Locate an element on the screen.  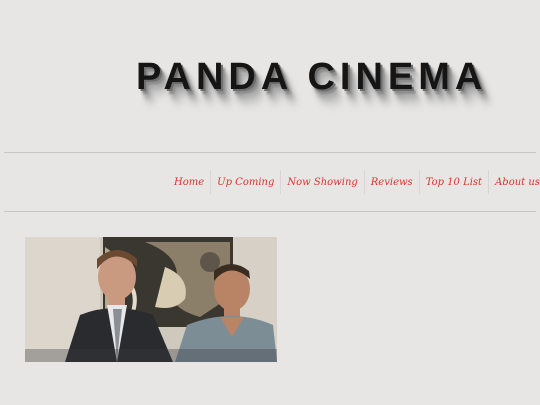
nav-item-about-us: About us is located at coordinates (514, 182).